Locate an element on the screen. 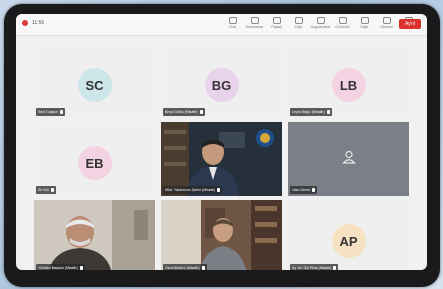 The image size is (443, 289). tool-apps: Uygulamalar is located at coordinates (320, 23).